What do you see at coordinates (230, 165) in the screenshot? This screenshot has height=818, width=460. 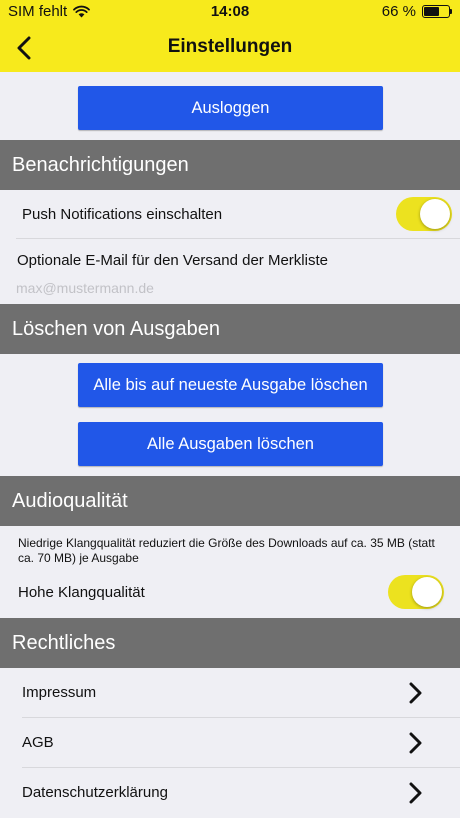 I see `section-header-notifications: Benachrichtigungen` at bounding box center [230, 165].